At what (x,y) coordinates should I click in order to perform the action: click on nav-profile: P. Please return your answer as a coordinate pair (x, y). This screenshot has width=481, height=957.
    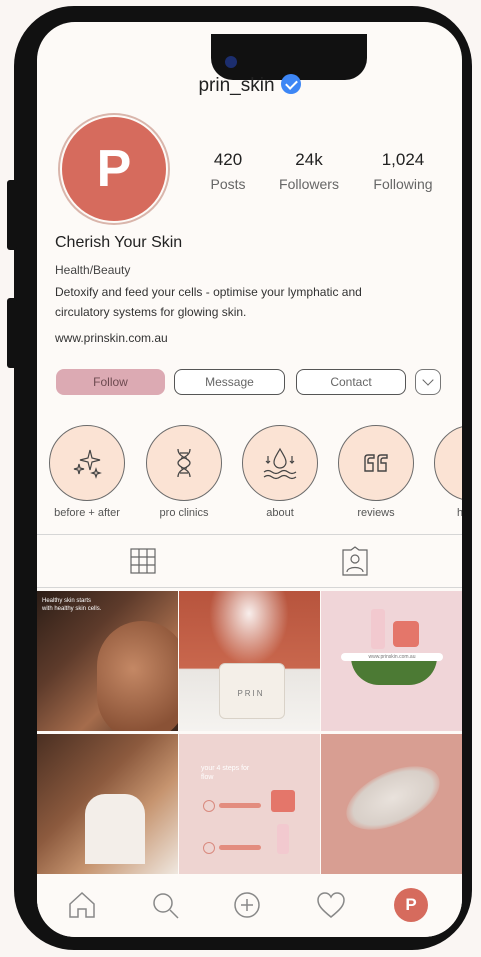
    Looking at the image, I should click on (411, 905).